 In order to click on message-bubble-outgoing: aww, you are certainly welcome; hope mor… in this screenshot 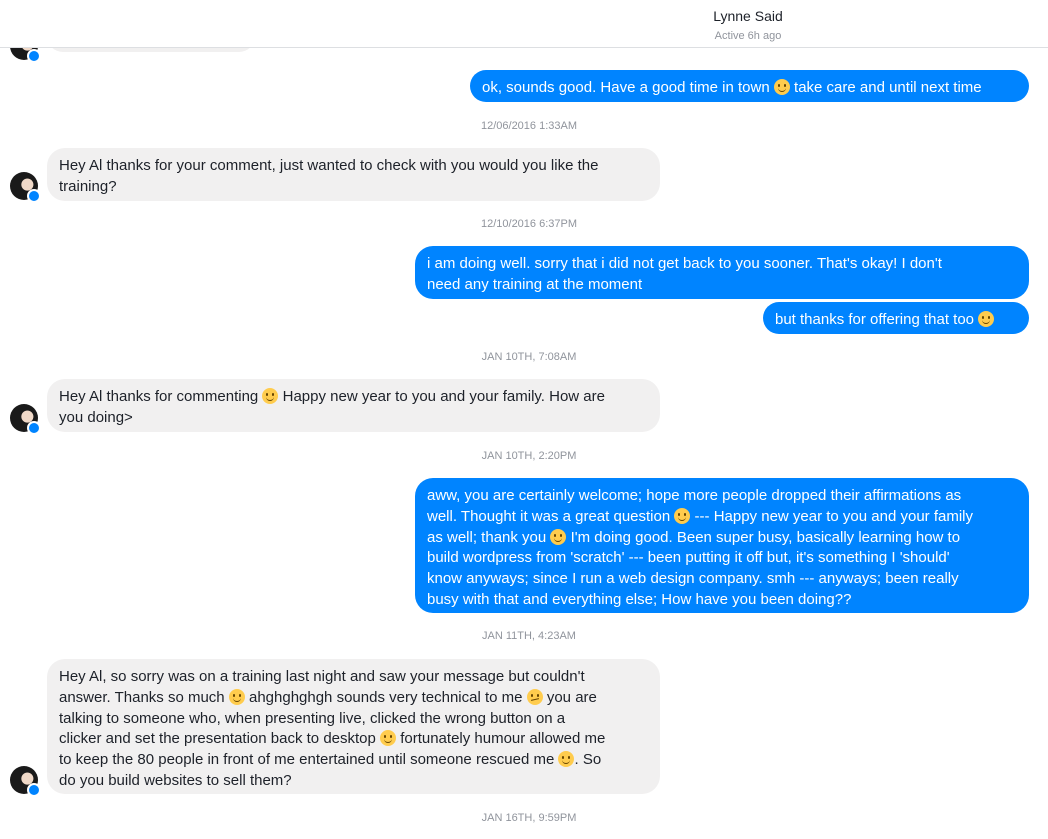, I will do `click(722, 545)`.